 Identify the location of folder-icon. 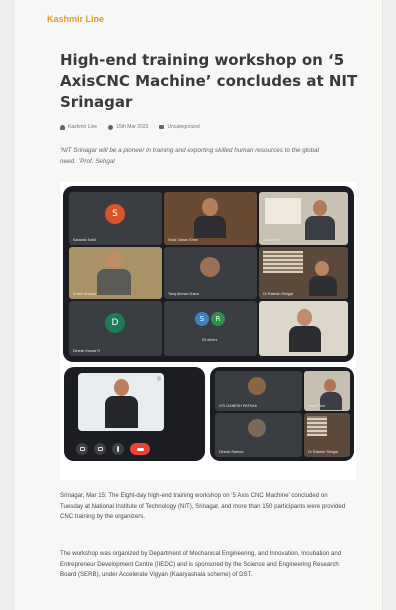
(162, 127).